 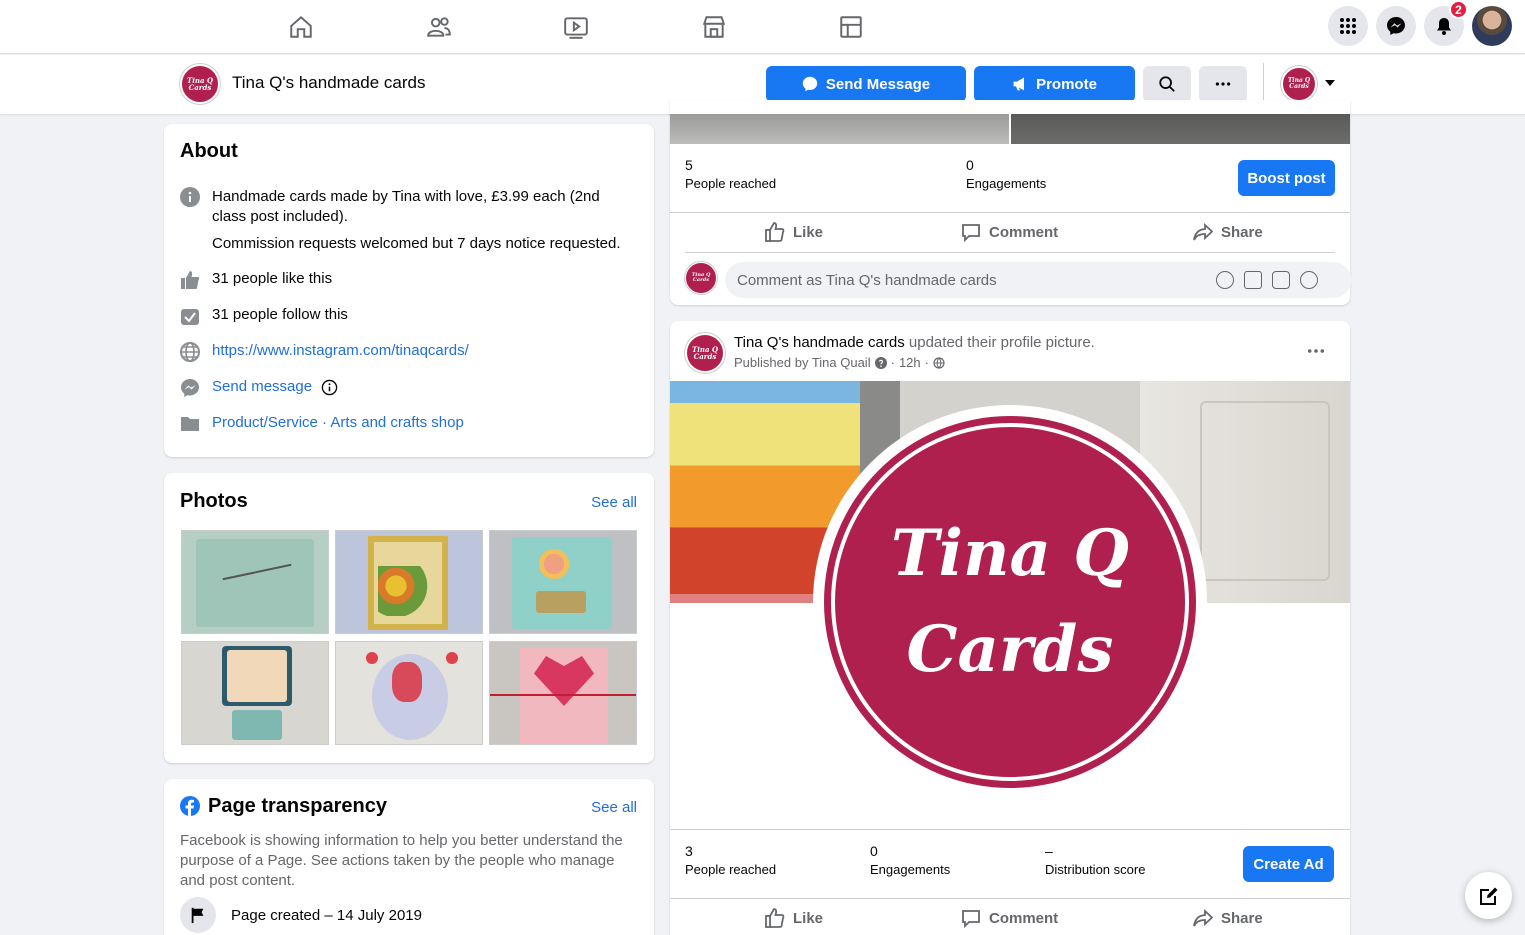 What do you see at coordinates (910, 860) in the screenshot?
I see `engagements-stat: 0 Engagements` at bounding box center [910, 860].